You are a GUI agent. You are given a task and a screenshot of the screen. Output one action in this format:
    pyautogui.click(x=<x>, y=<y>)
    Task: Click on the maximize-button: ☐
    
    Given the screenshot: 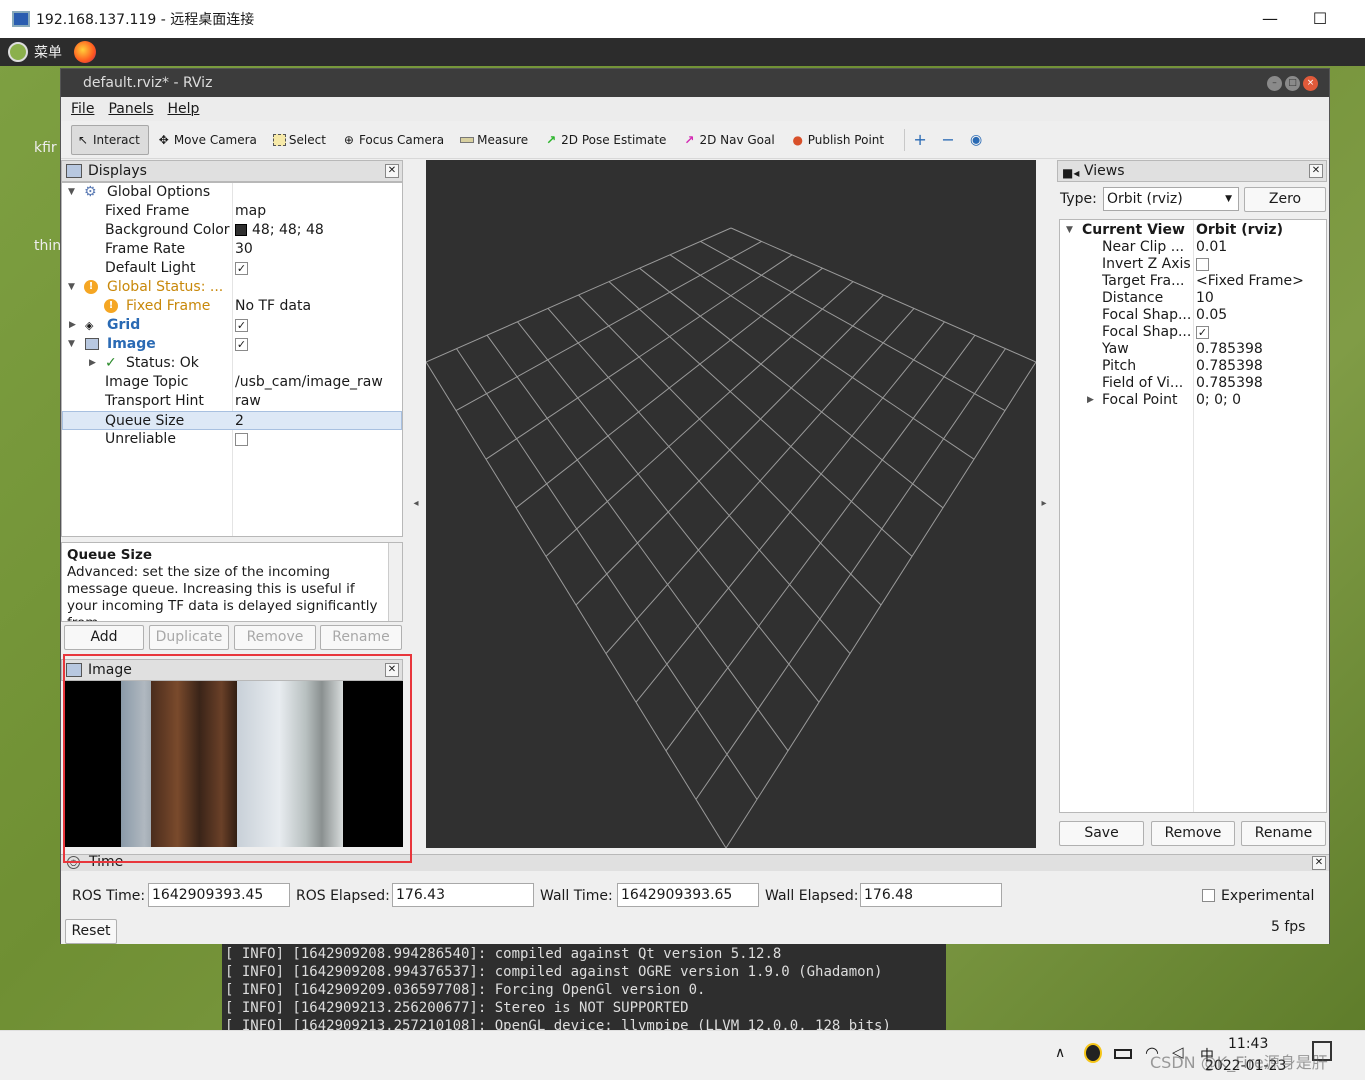 What is the action you would take?
    pyautogui.click(x=1320, y=19)
    